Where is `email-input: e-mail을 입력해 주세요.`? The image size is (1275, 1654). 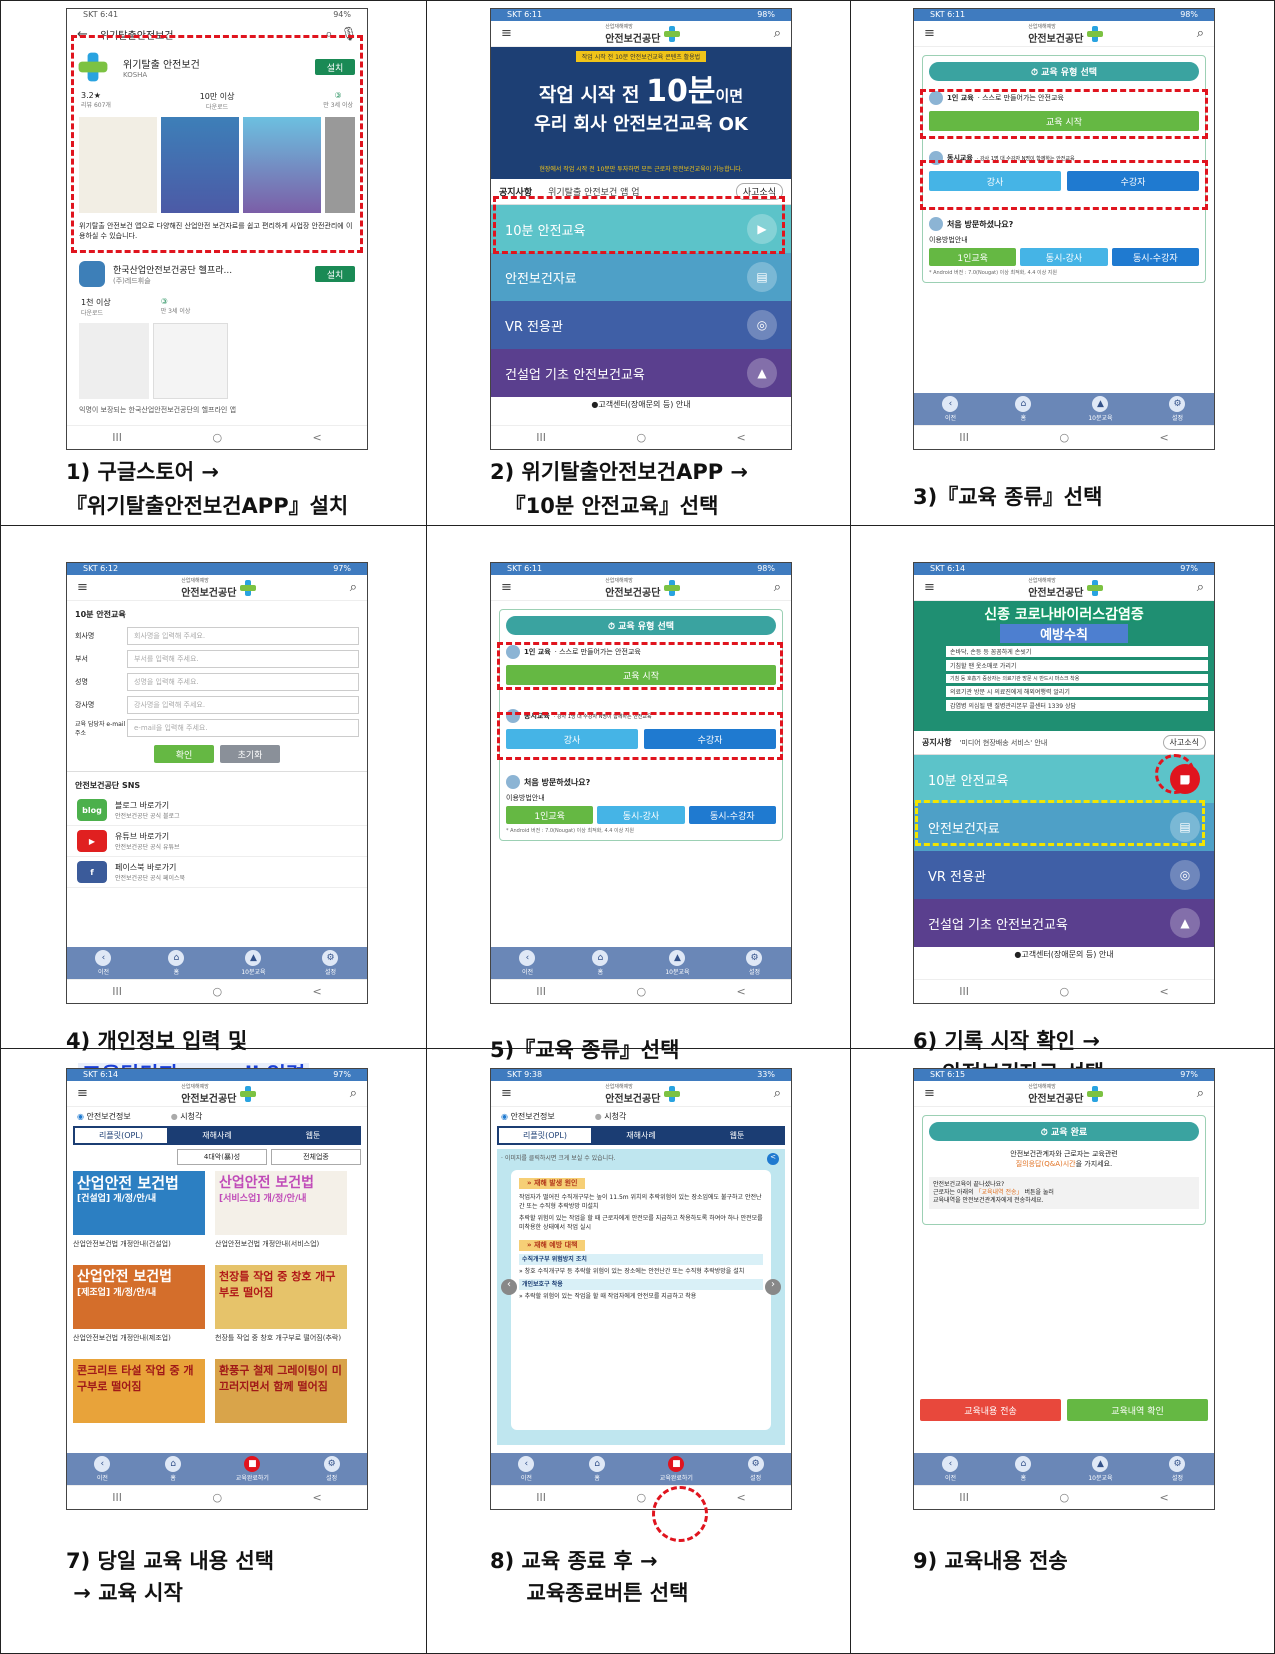
email-input: e-mail을 입력해 주세요. is located at coordinates (243, 728).